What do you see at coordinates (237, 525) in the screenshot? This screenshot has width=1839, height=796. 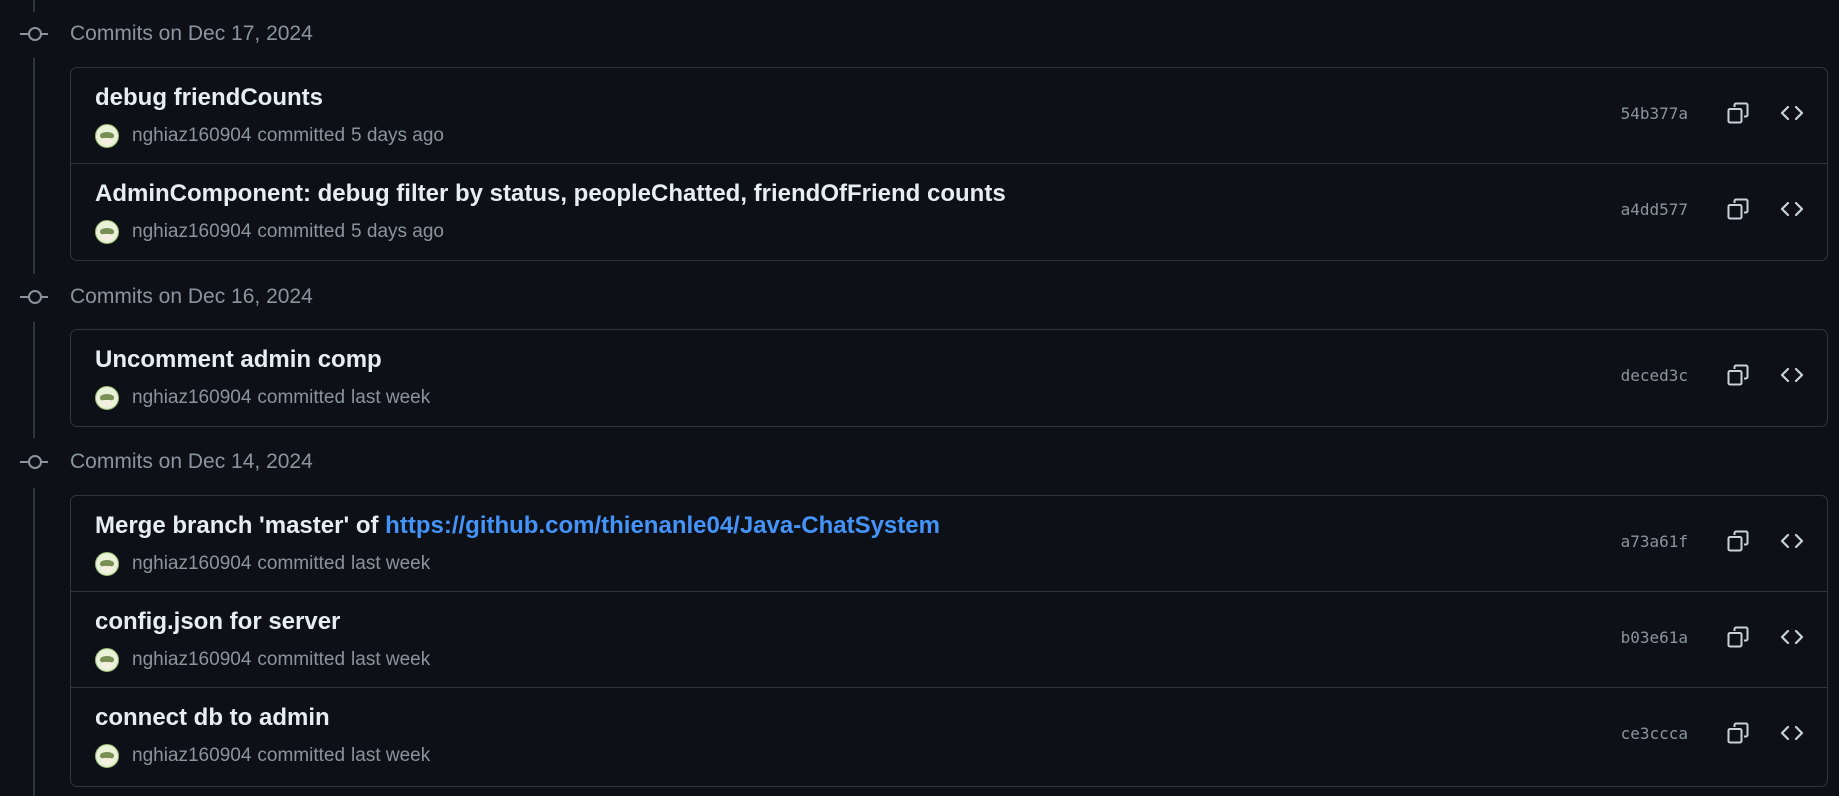 I see `commit-message-text: Merge branch 'master' of` at bounding box center [237, 525].